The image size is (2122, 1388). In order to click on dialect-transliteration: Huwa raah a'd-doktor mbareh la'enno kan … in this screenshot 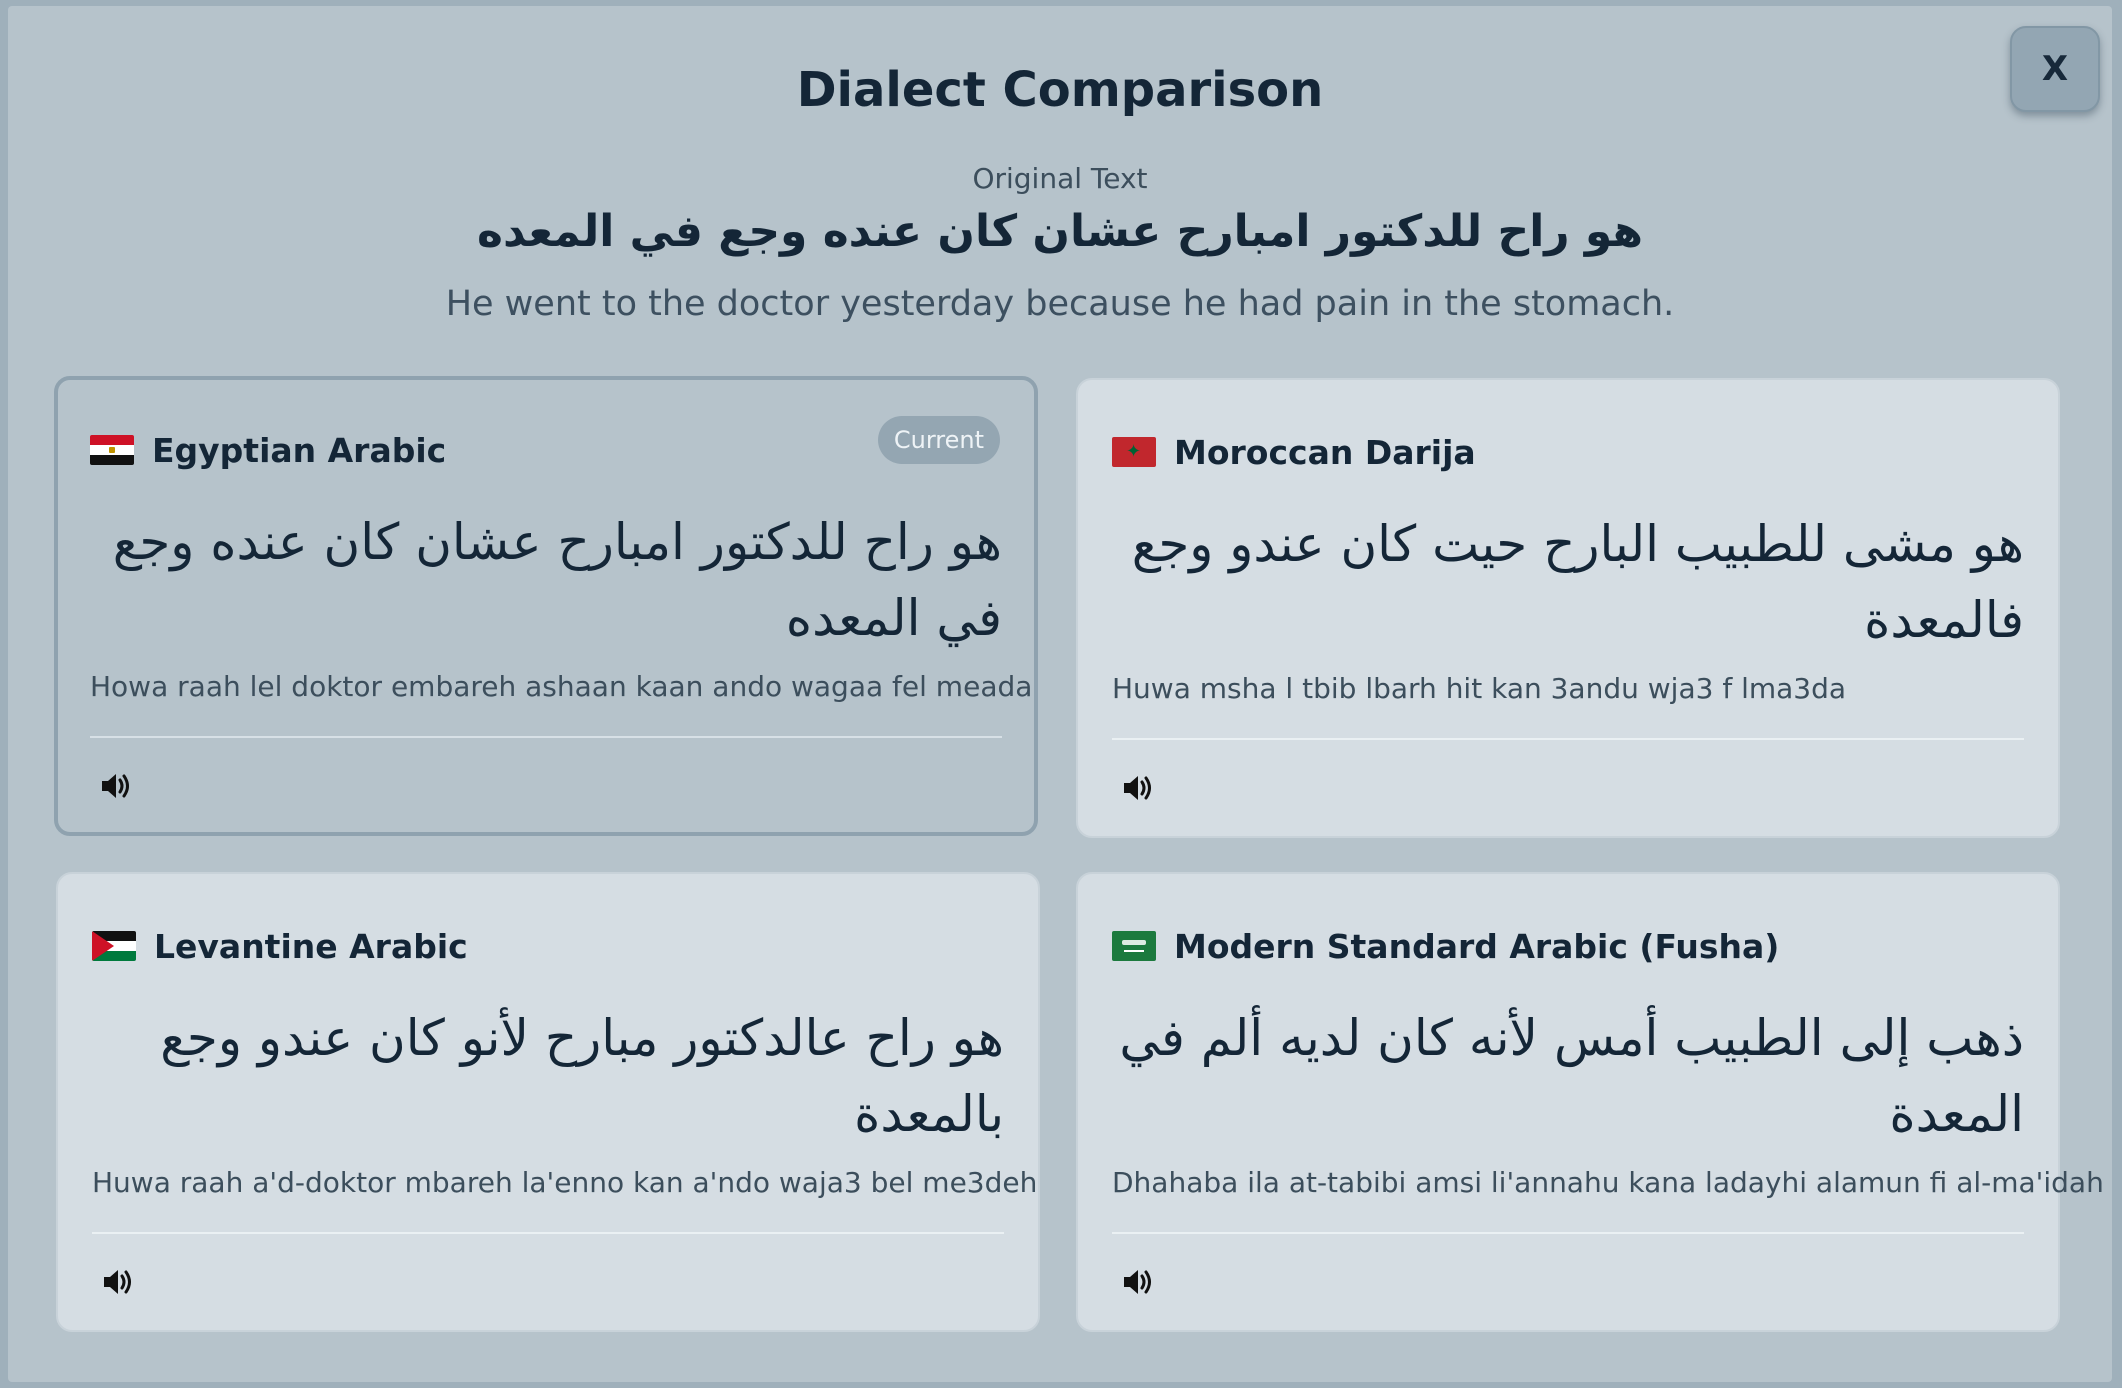, I will do `click(565, 1182)`.